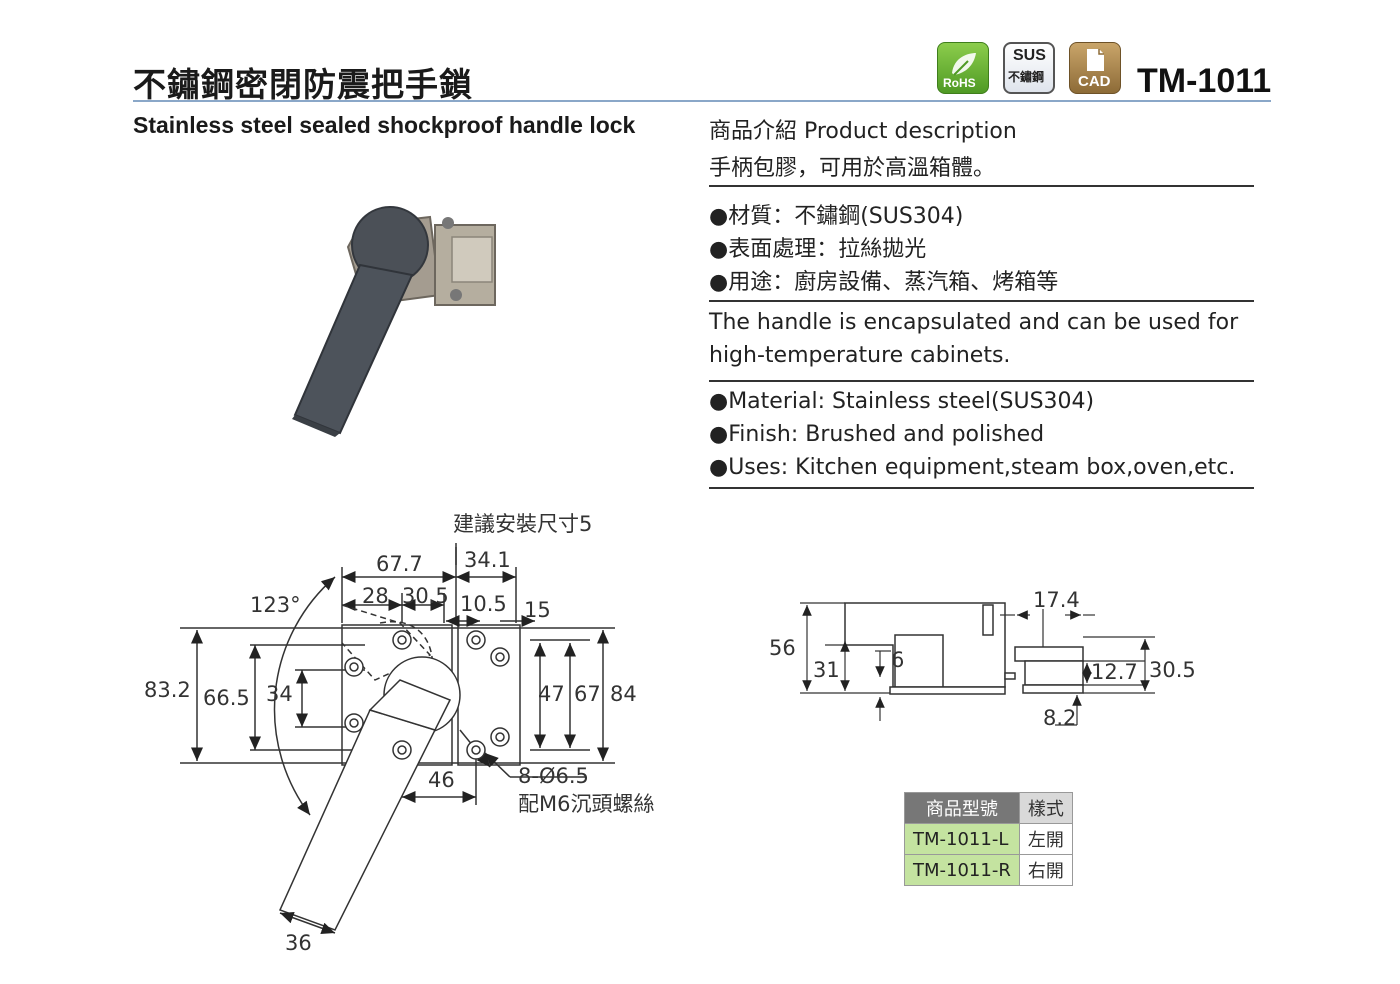 This screenshot has width=1400, height=984. Describe the element at coordinates (1029, 68) in the screenshot. I see `sus-badge: SUS 不鏽鋼` at that location.